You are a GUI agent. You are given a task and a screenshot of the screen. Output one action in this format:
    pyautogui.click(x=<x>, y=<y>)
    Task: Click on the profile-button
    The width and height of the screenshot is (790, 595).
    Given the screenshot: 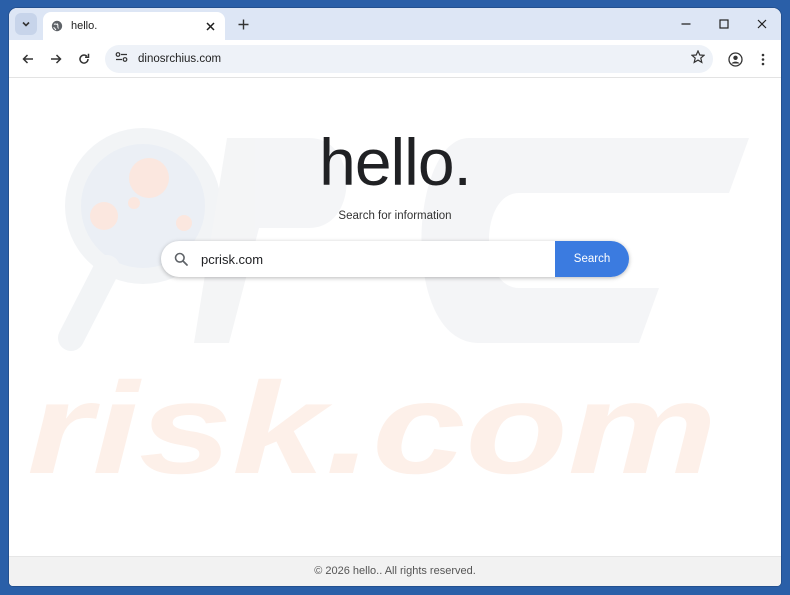 What is the action you would take?
    pyautogui.click(x=735, y=59)
    